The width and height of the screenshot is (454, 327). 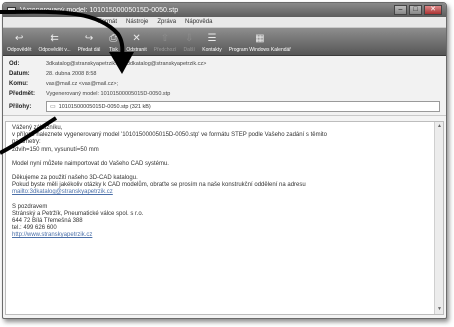 I want to click on contacts-label: Kontakty, so click(x=212, y=50).